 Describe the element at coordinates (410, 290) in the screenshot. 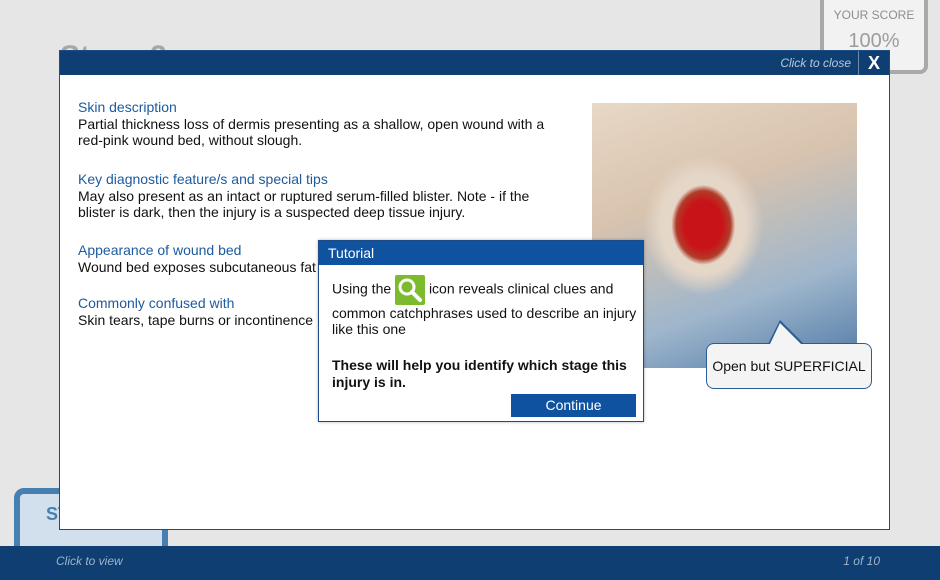

I see `magnifier-icon` at that location.